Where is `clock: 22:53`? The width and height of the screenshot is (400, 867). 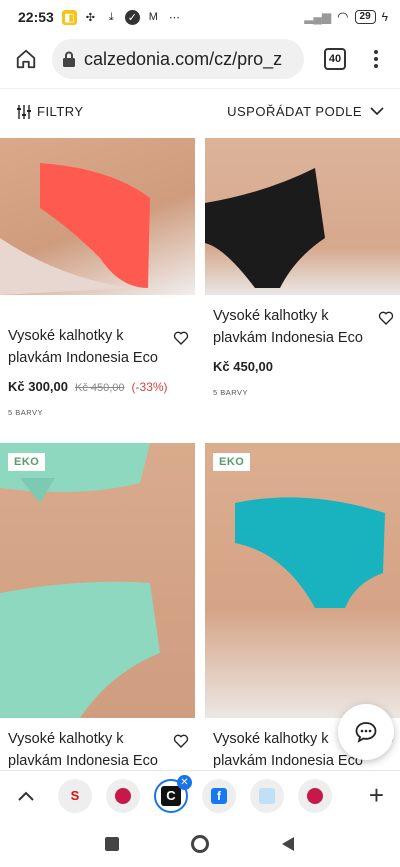
clock: 22:53 is located at coordinates (36, 17).